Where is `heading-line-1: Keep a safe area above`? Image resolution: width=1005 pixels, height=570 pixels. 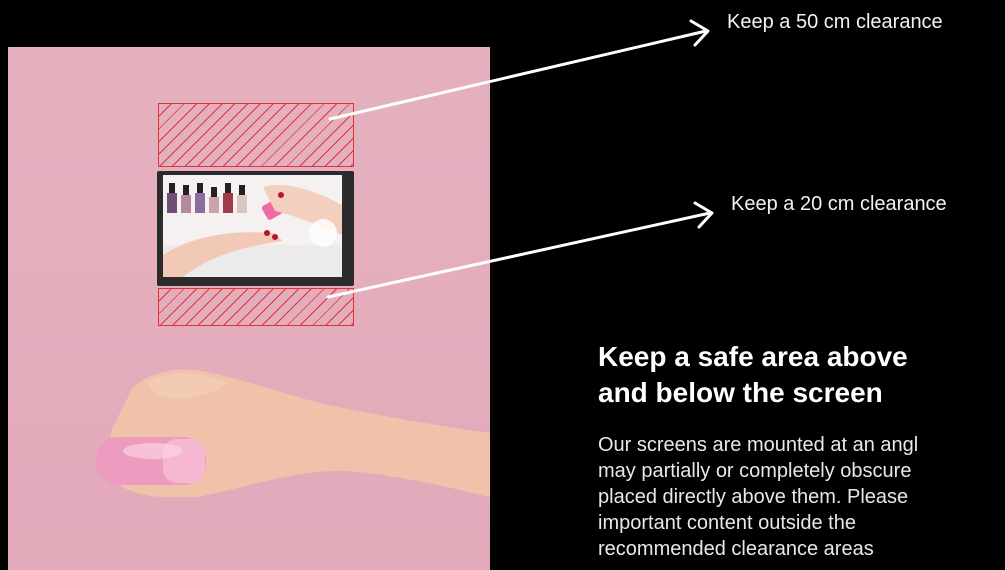
heading-line-1: Keep a safe area above is located at coordinates (753, 356).